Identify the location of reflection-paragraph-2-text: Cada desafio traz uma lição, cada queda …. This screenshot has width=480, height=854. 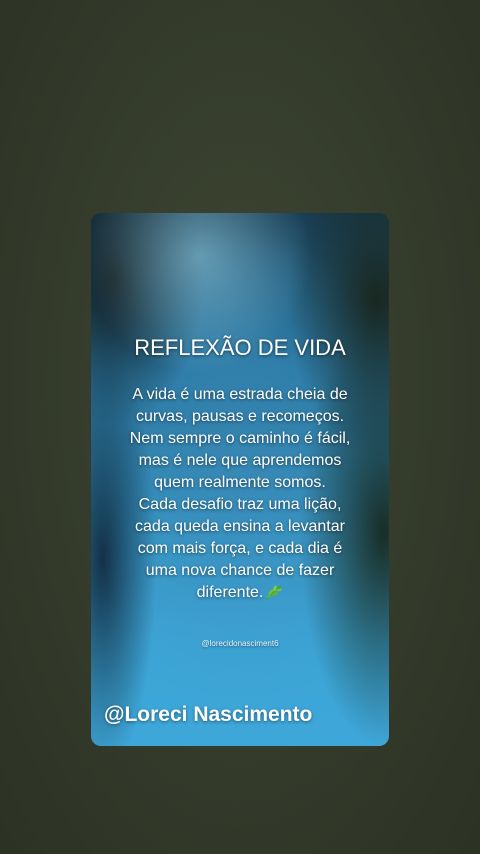
(240, 548).